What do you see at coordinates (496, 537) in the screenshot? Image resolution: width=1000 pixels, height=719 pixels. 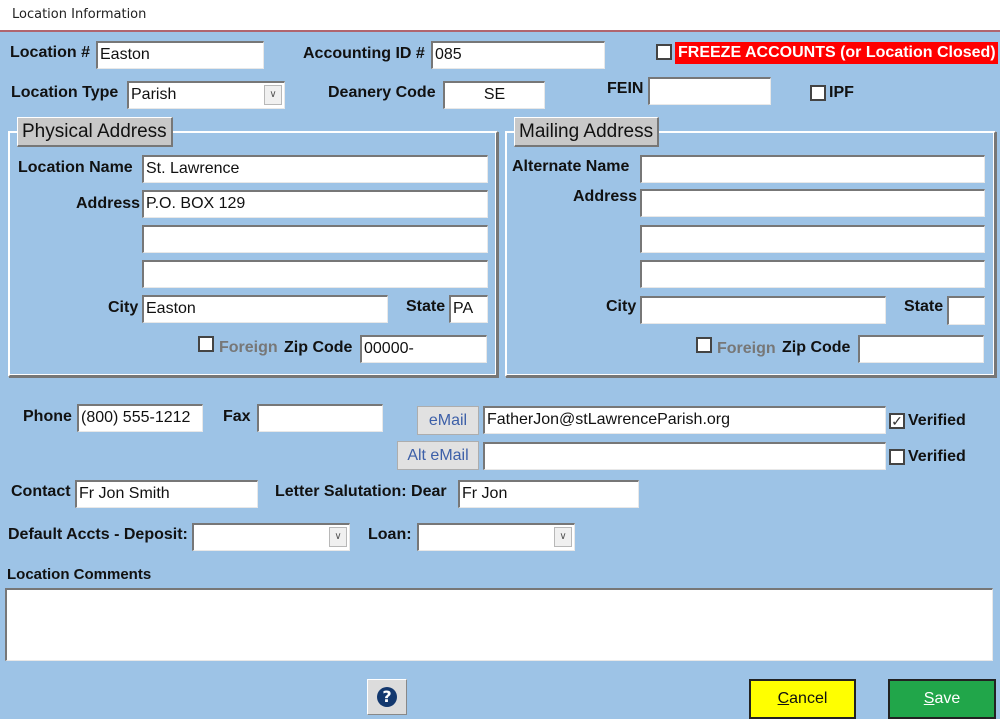 I see `loan-select: ∨` at bounding box center [496, 537].